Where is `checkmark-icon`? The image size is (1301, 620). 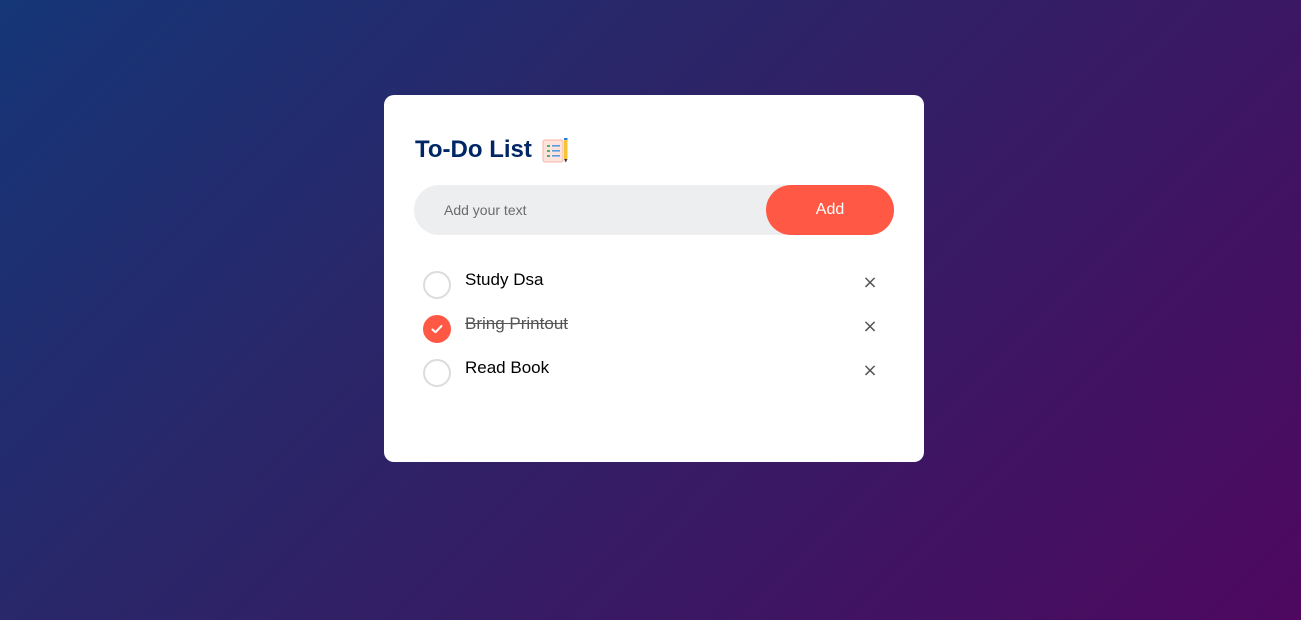
checkmark-icon is located at coordinates (437, 329).